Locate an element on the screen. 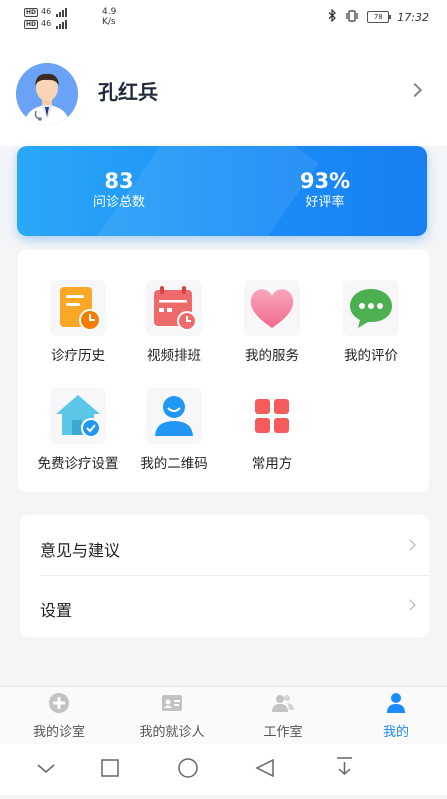 The width and height of the screenshot is (447, 799). recents-square-icon is located at coordinates (110, 768).